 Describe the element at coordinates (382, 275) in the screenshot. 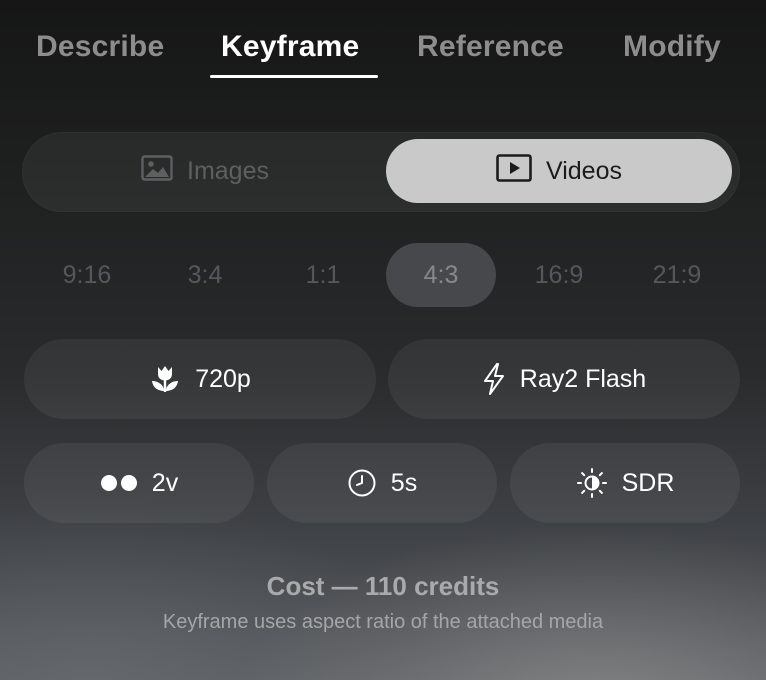

I see `aspect-ratio-selector: 9:16 3:4 1:1 4:3 16:9 21:9` at that location.